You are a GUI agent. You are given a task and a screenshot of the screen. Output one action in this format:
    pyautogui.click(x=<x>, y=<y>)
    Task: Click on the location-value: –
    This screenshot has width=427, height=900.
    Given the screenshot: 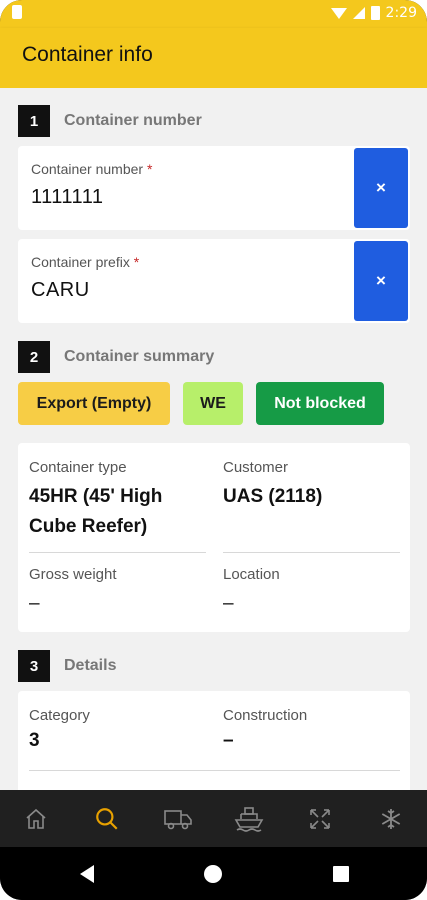 What is the action you would take?
    pyautogui.click(x=228, y=603)
    